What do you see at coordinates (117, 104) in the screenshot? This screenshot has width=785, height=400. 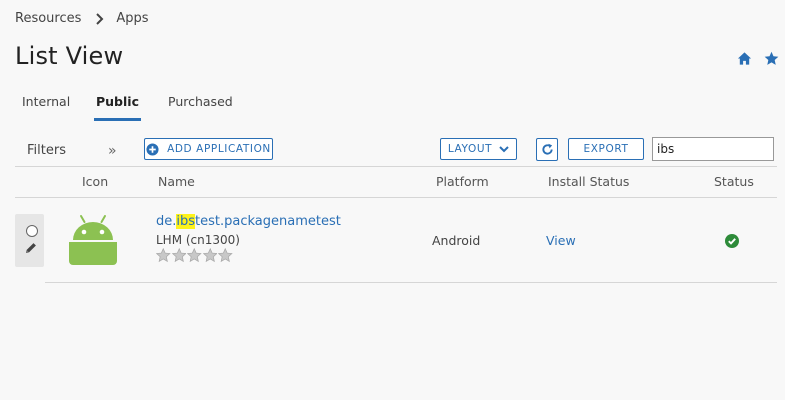 I see `tab-public: Public` at bounding box center [117, 104].